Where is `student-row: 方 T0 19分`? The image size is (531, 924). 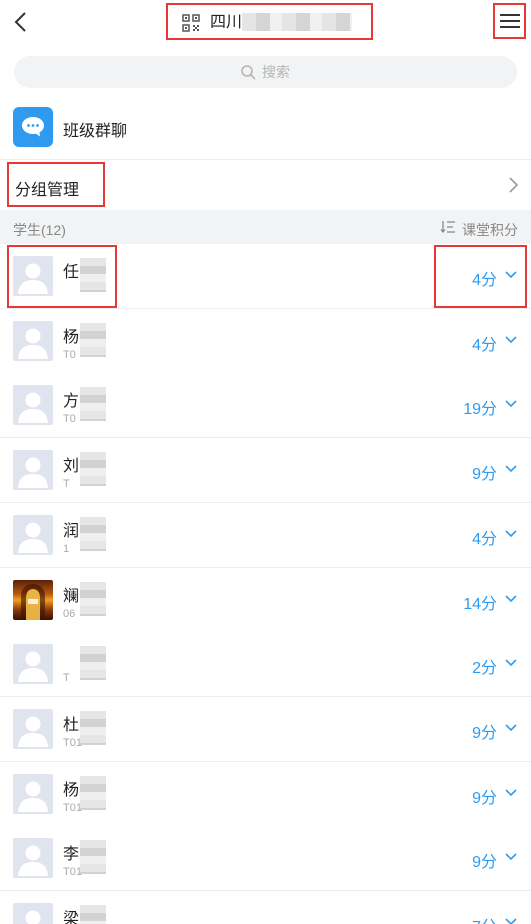 student-row: 方 T0 19分 is located at coordinates (265, 405).